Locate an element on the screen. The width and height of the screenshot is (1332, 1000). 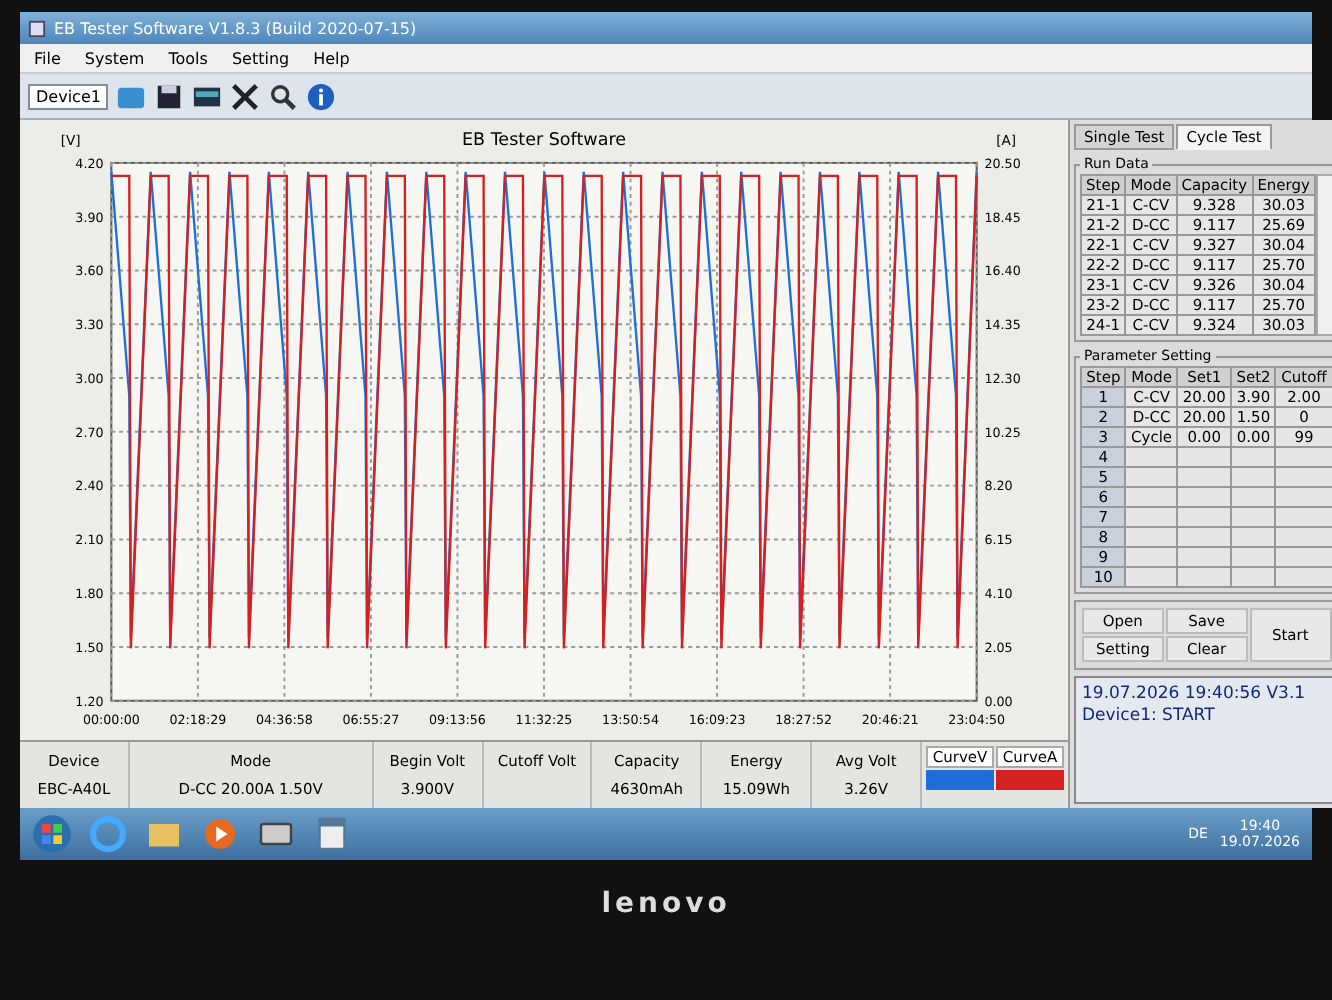
menu-item: File is located at coordinates (47, 58).